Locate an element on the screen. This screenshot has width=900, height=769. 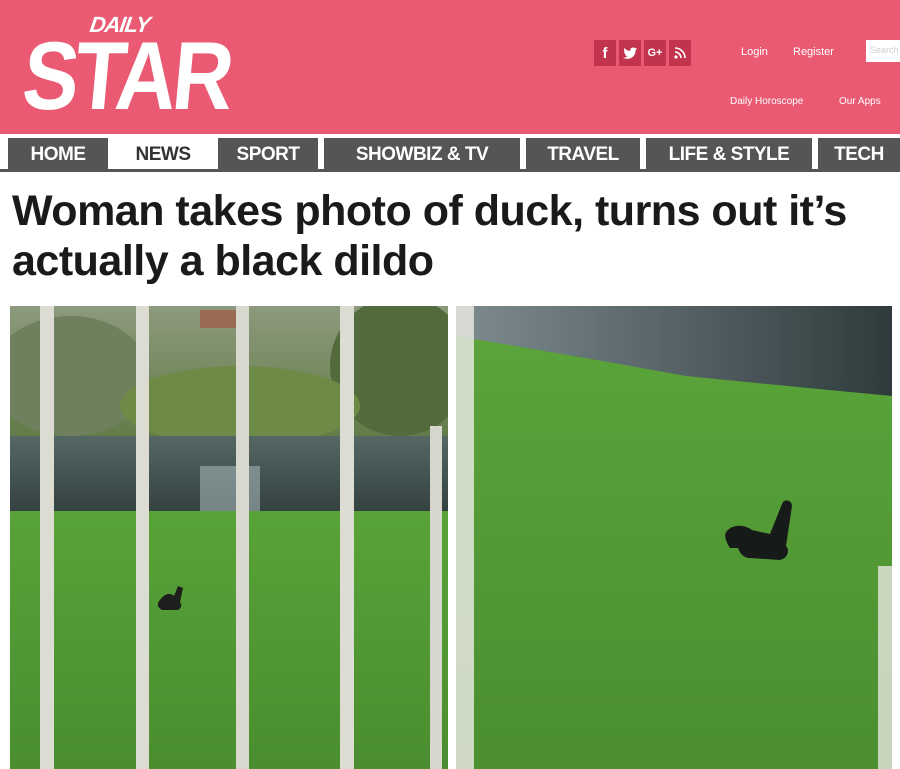
nav-news: NEWS is located at coordinates (163, 155).